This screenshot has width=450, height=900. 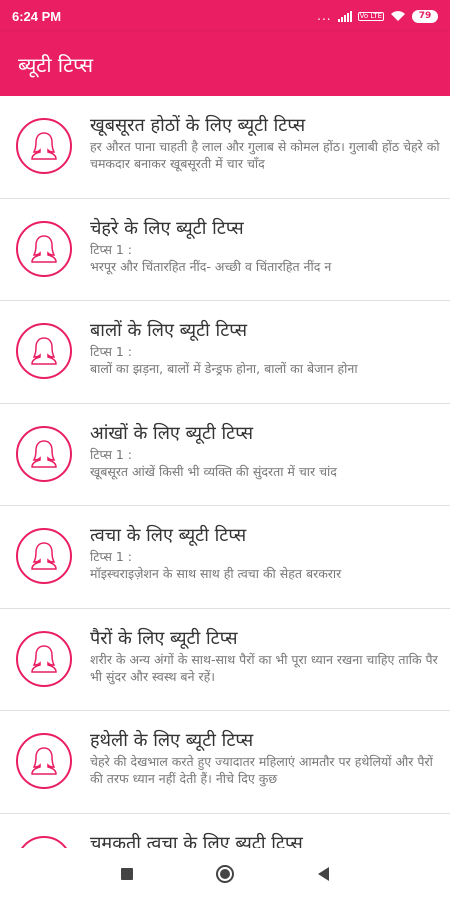 I want to click on list-item-title: बालों के लिए ब्यूटी टिप्स, so click(x=169, y=330).